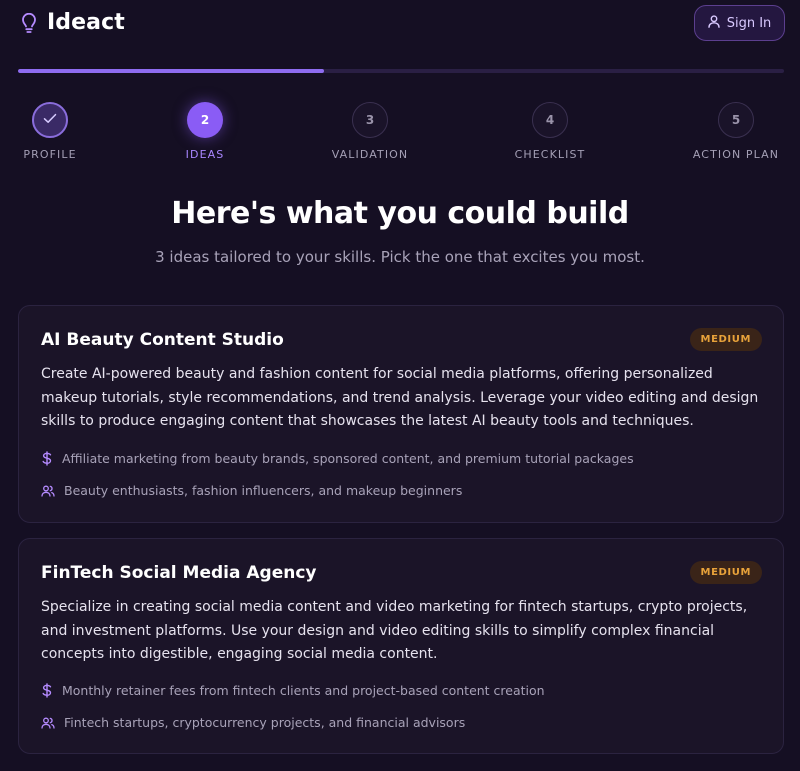 The image size is (800, 771). I want to click on step-label-action-plan: ACTION PLAN, so click(736, 154).